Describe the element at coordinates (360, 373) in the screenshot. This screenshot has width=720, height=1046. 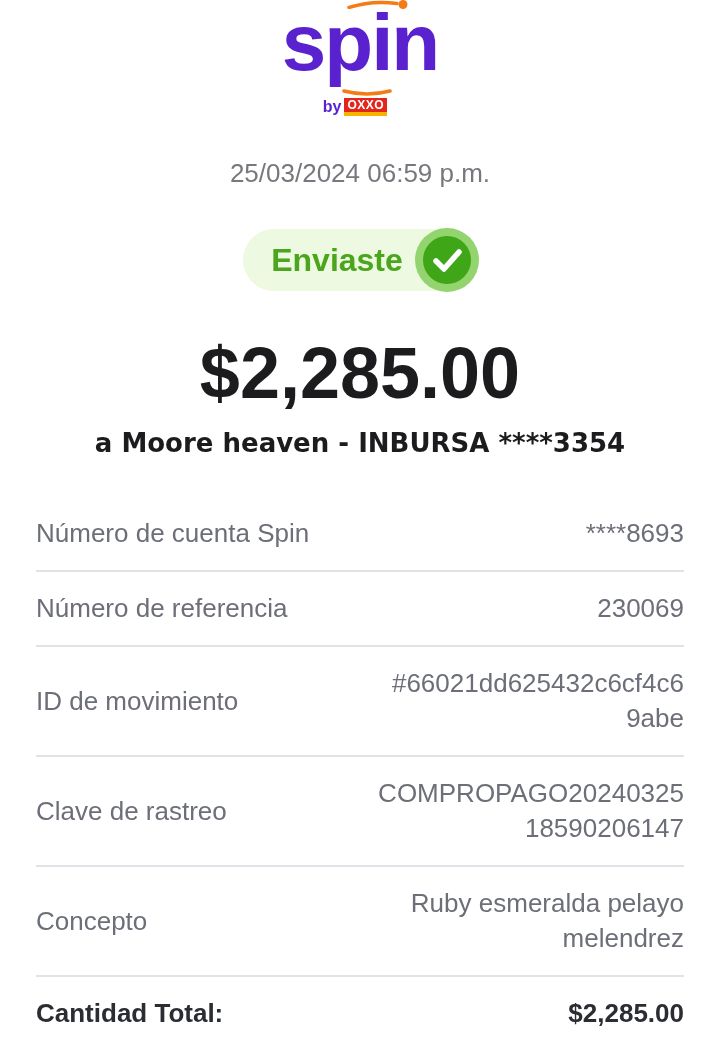
I see `amount: $2,285.00` at that location.